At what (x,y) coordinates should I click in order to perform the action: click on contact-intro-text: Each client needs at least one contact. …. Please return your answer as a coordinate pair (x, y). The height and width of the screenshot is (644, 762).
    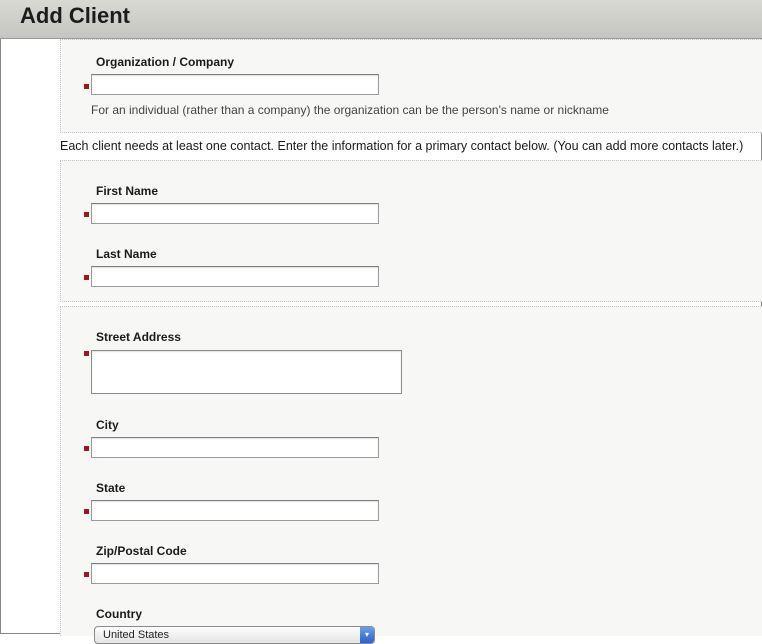
    Looking at the image, I should click on (402, 146).